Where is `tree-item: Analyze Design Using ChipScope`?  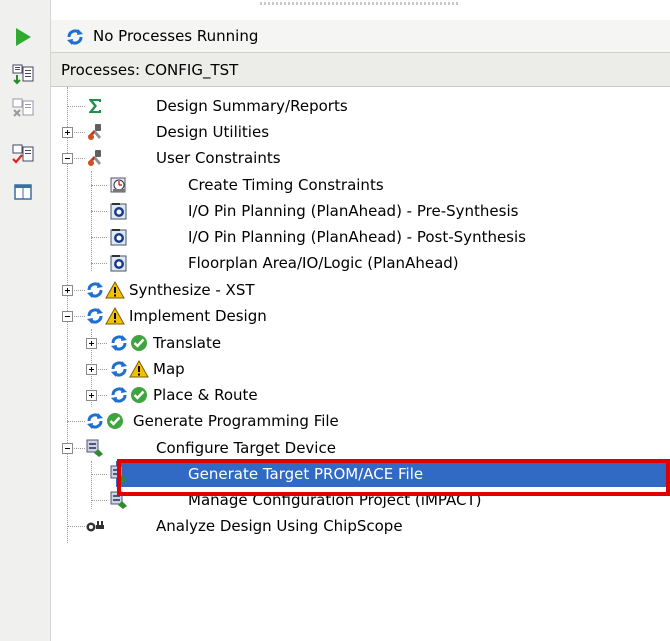
tree-item: Analyze Design Using ChipScope is located at coordinates (360, 526).